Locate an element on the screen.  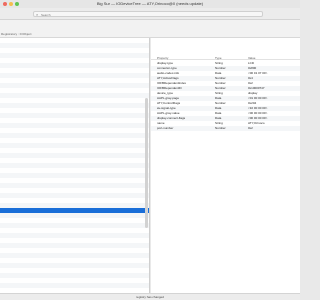
toolbar: ⌕ is located at coordinates (150, 14).